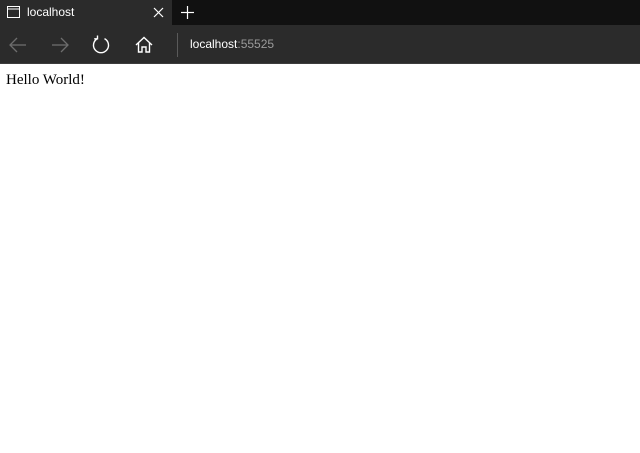 This screenshot has width=640, height=453. I want to click on address-port: :55525, so click(256, 44).